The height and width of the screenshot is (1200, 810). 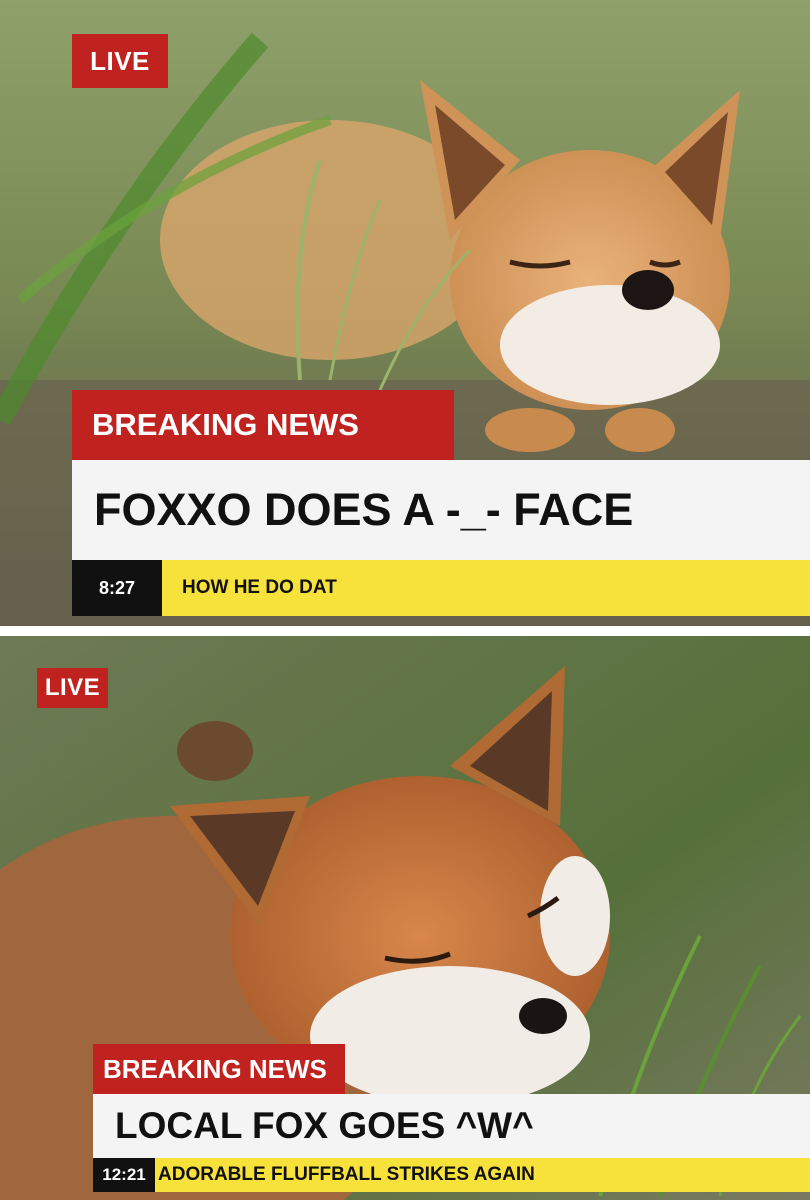 I want to click on time-display: 8:27, so click(x=117, y=588).